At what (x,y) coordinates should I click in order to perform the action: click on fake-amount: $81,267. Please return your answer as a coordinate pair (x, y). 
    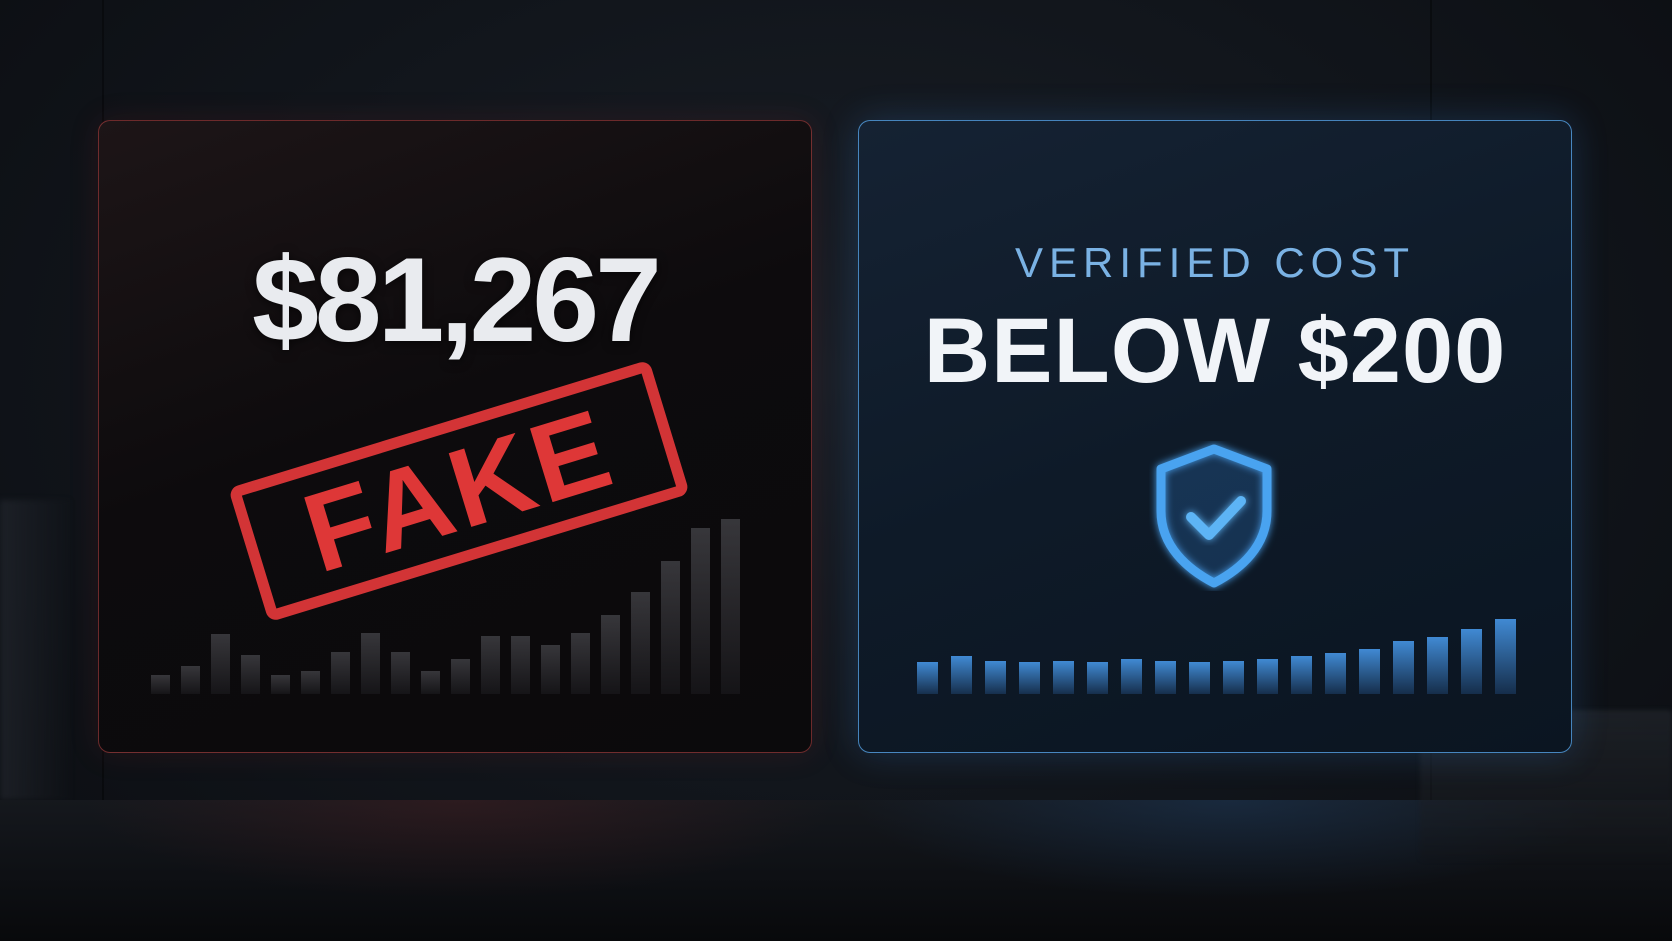
    Looking at the image, I should click on (457, 300).